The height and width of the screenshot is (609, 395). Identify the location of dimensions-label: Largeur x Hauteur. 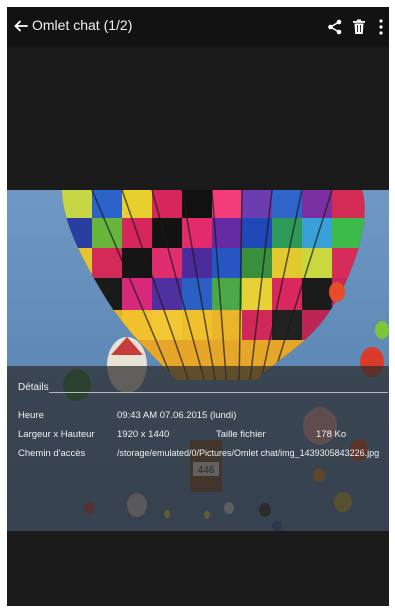
(56, 434).